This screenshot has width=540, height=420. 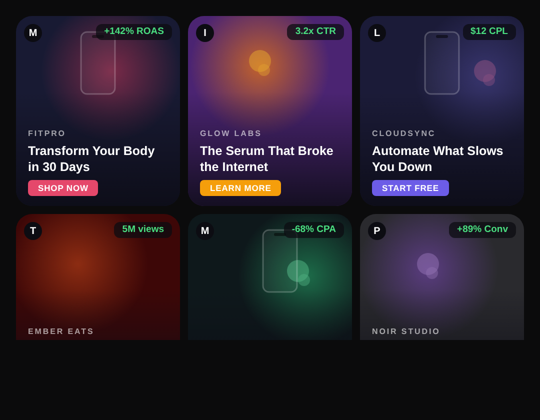 I want to click on metric-badge: +89% Conv, so click(x=482, y=230).